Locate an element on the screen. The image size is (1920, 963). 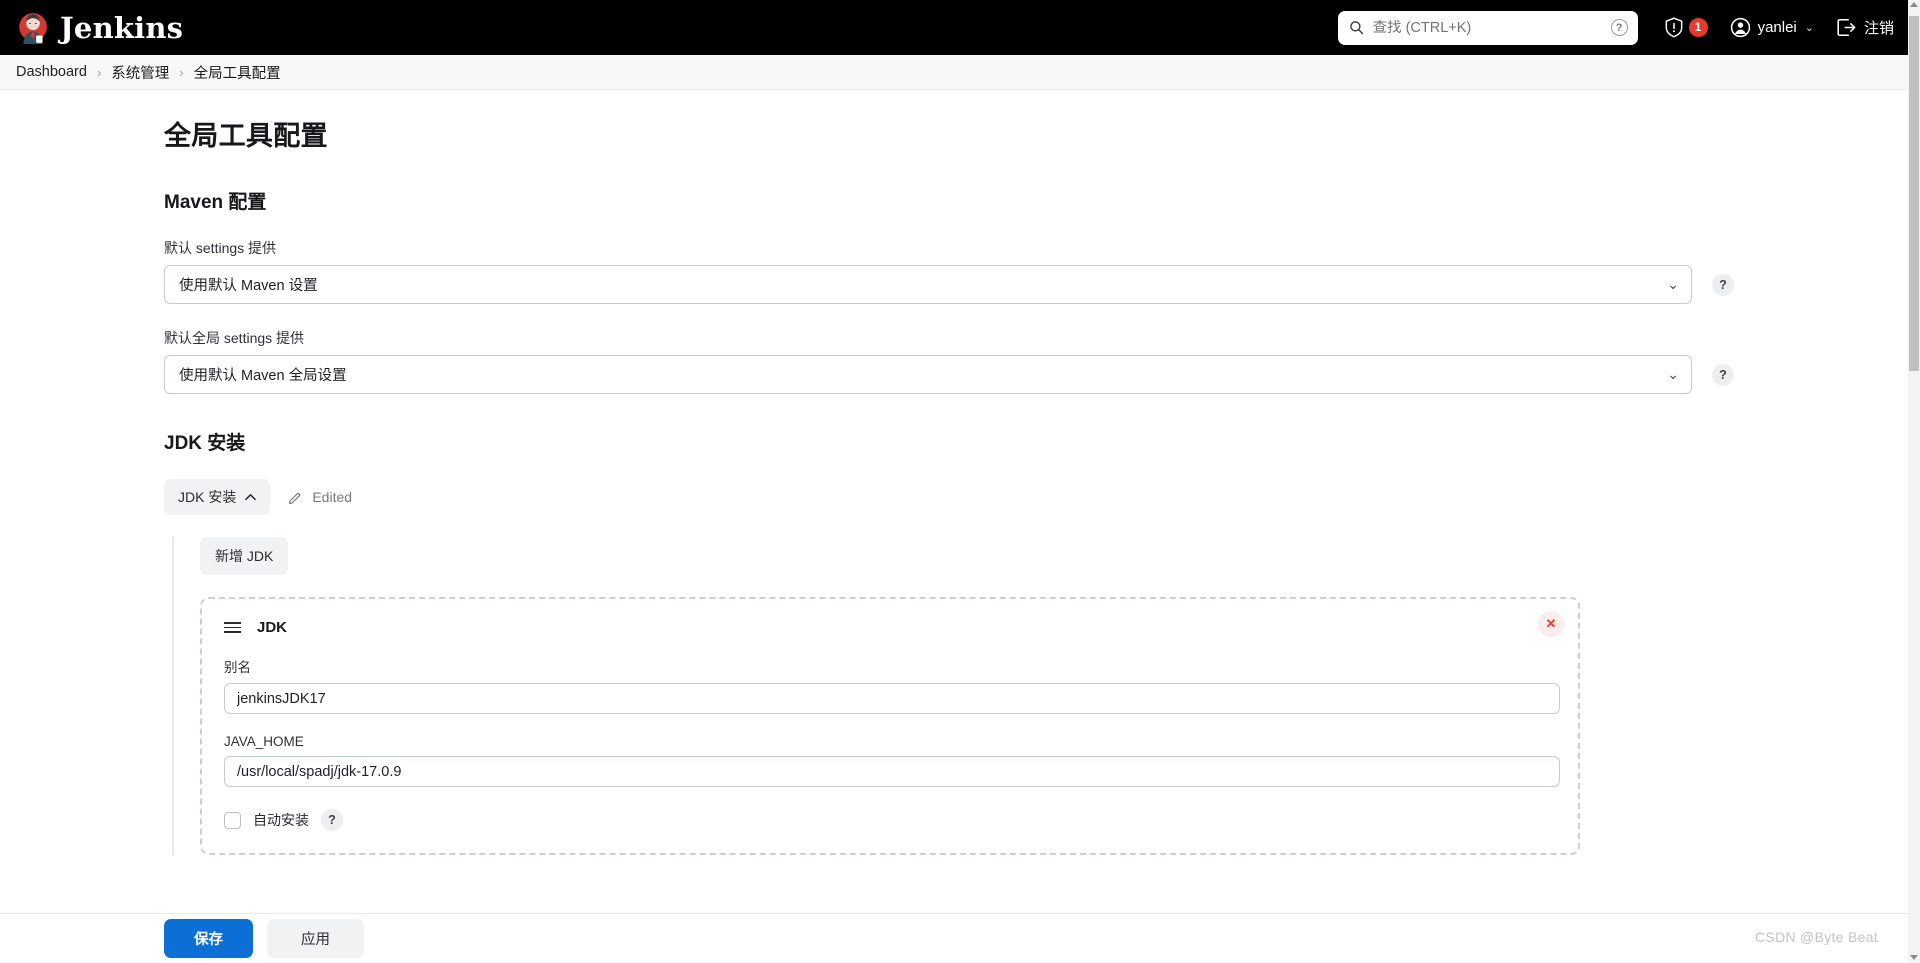
scrollbar-up-arrow-icon is located at coordinates (1914, 4).